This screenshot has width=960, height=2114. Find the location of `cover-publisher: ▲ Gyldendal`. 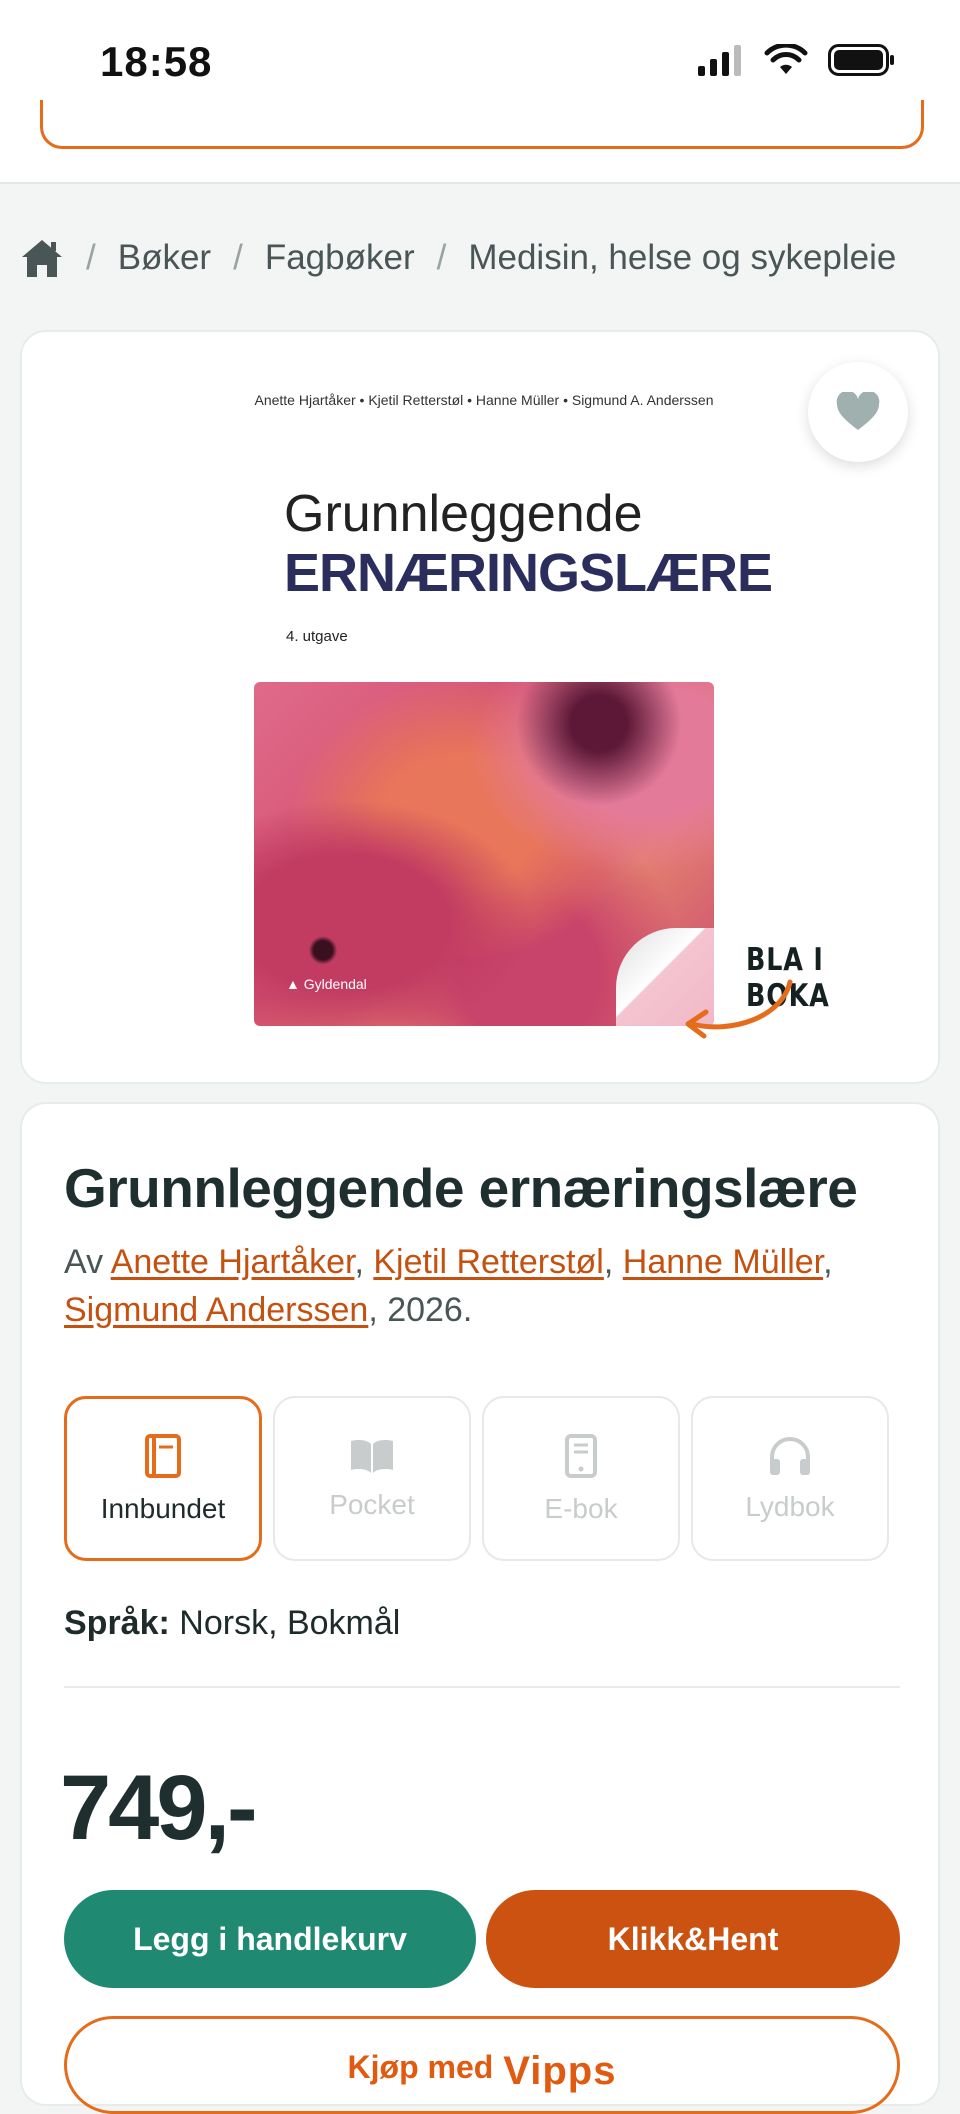

cover-publisher: ▲ Gyldendal is located at coordinates (326, 984).